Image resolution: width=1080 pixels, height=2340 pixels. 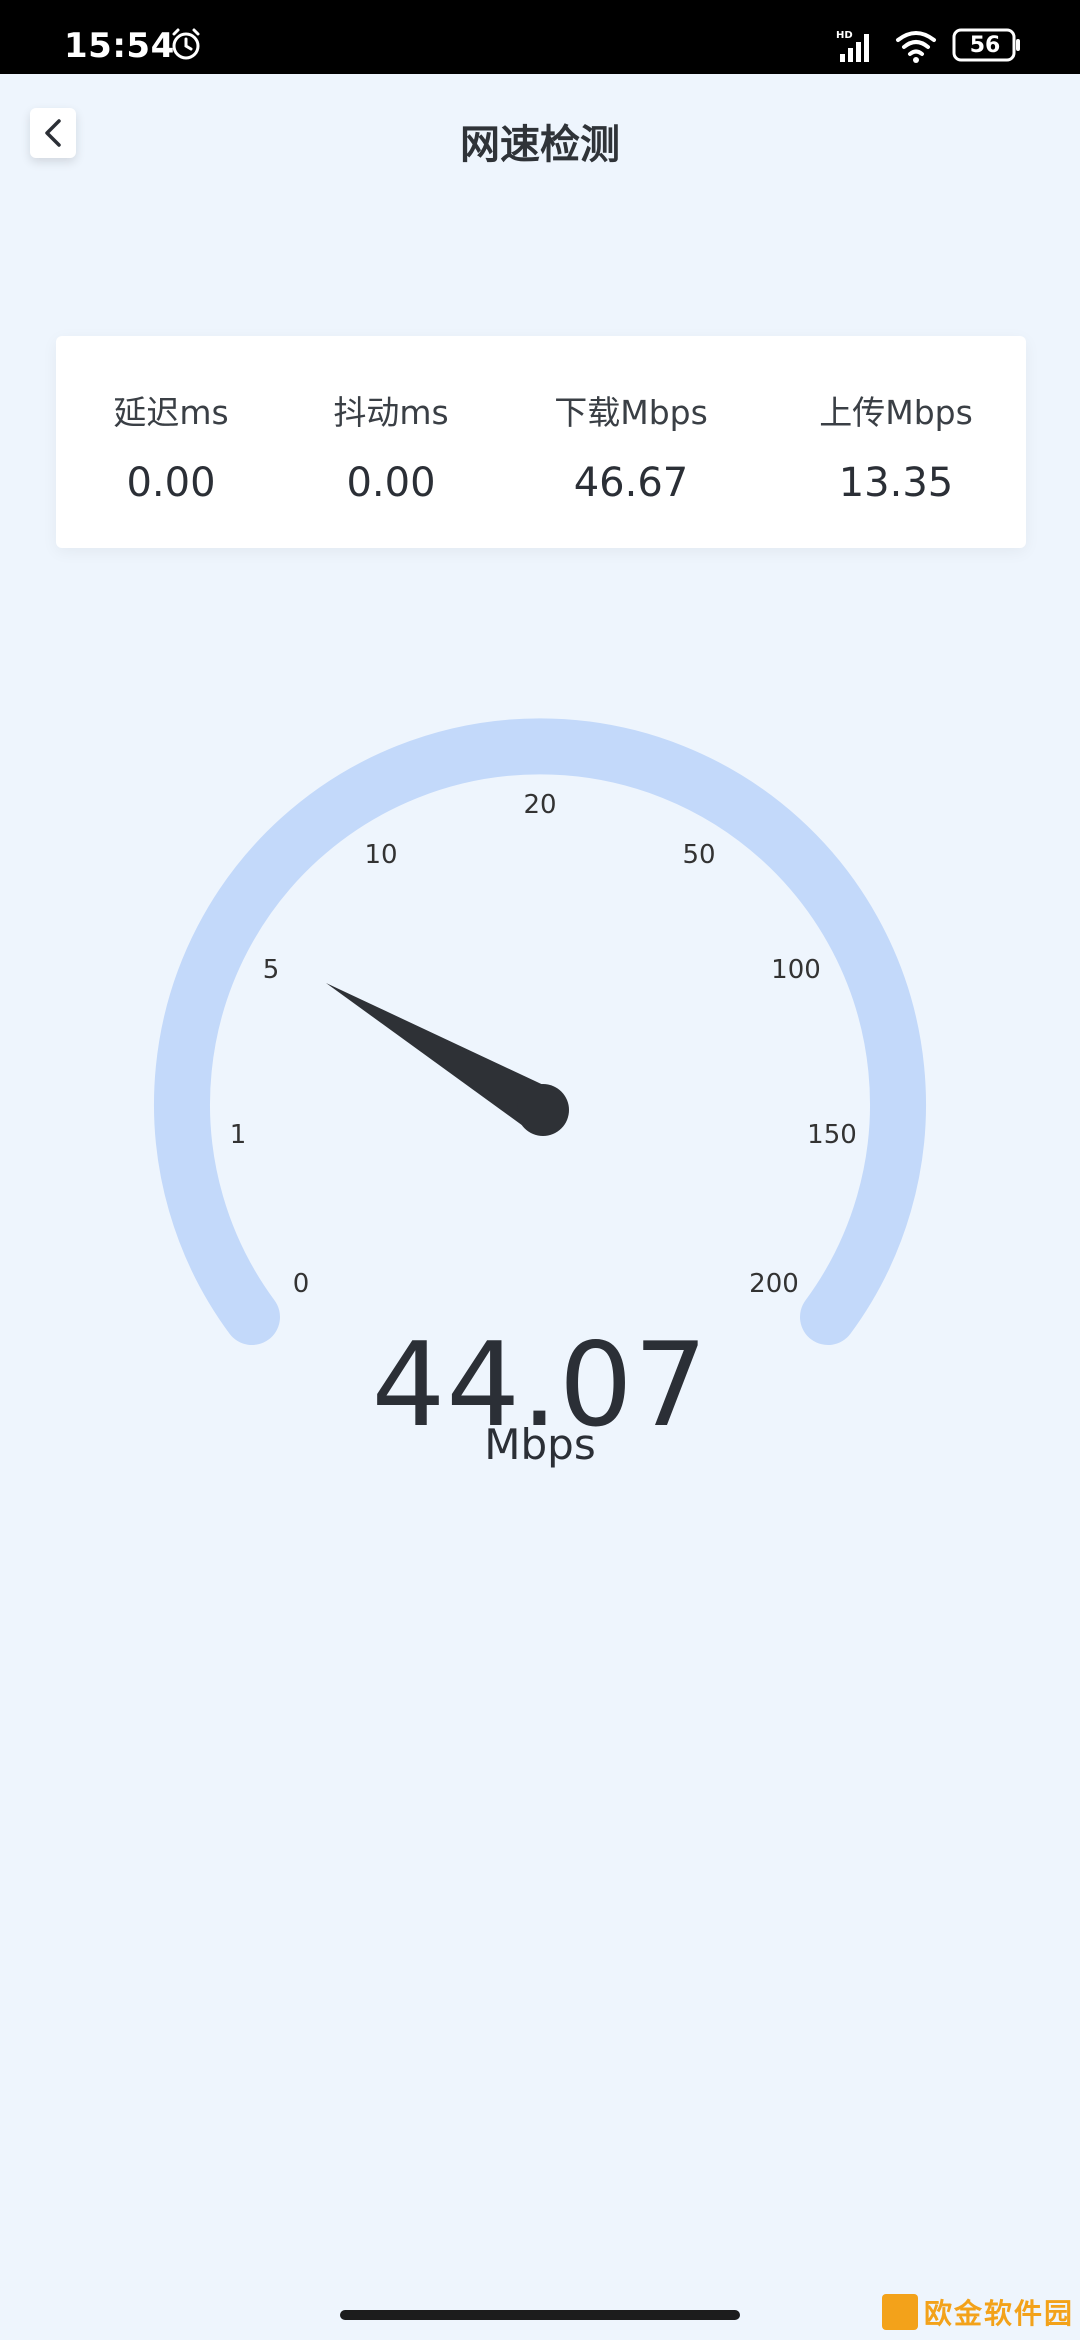 What do you see at coordinates (774, 1284) in the screenshot?
I see `tick-label-200: 200` at bounding box center [774, 1284].